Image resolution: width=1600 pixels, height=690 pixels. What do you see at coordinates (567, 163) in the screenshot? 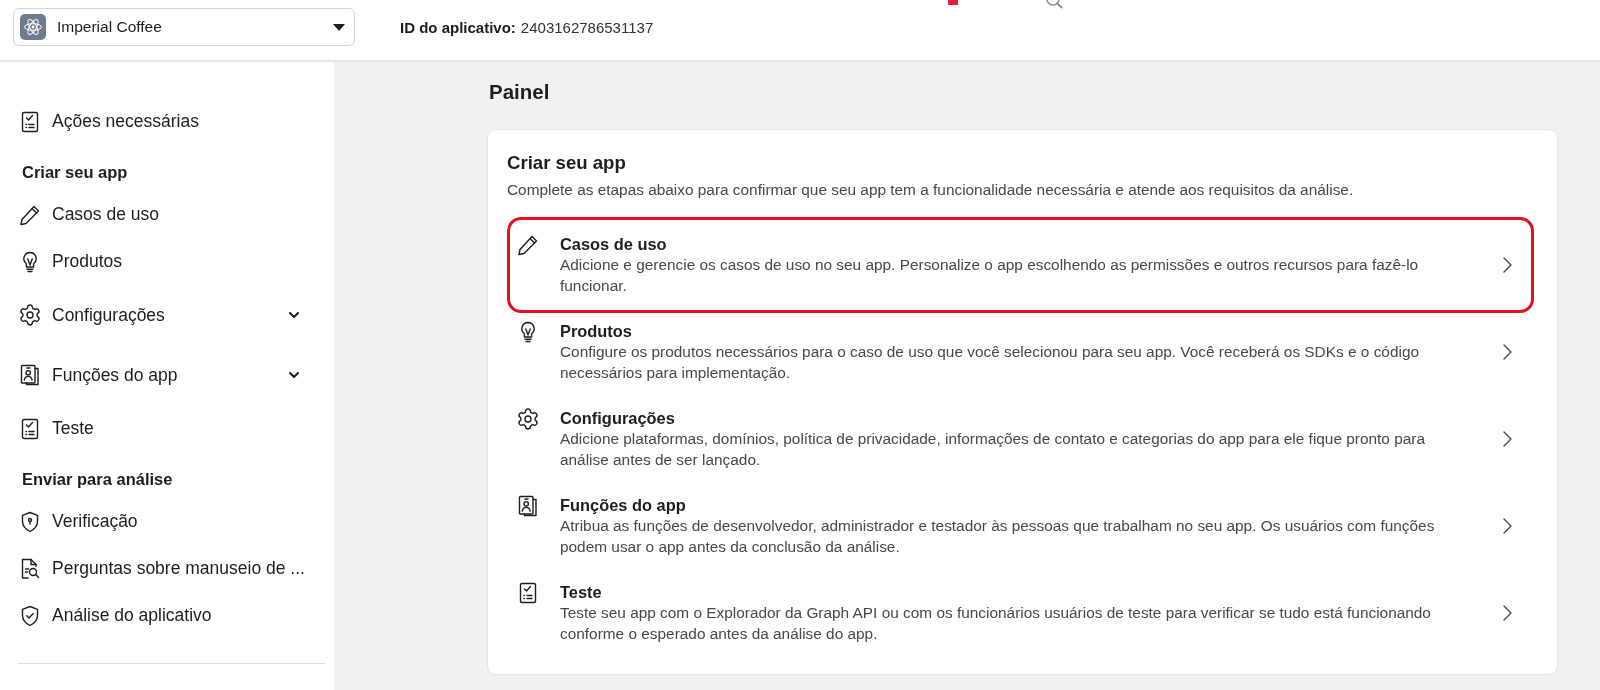
I see `card-title: Criar seu app` at bounding box center [567, 163].